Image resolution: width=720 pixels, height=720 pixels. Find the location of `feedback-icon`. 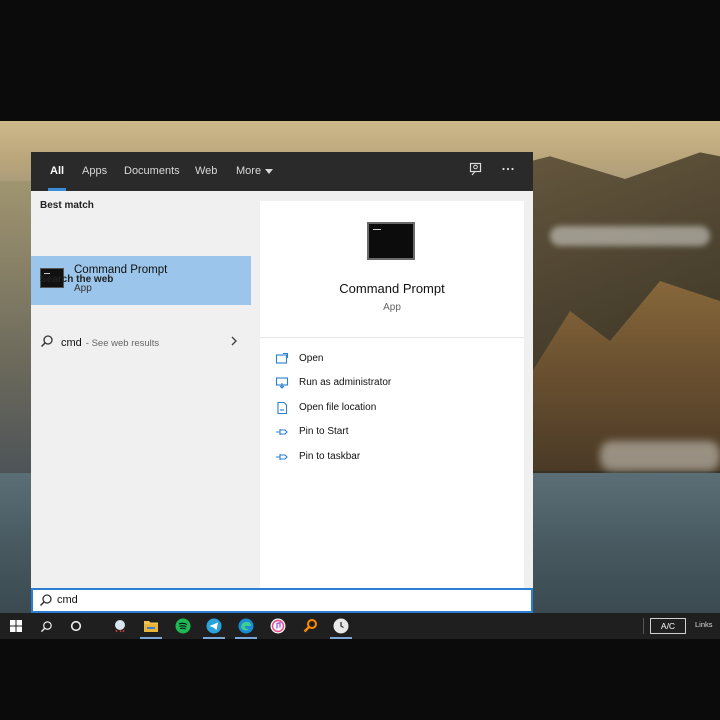

feedback-icon is located at coordinates (476, 171).